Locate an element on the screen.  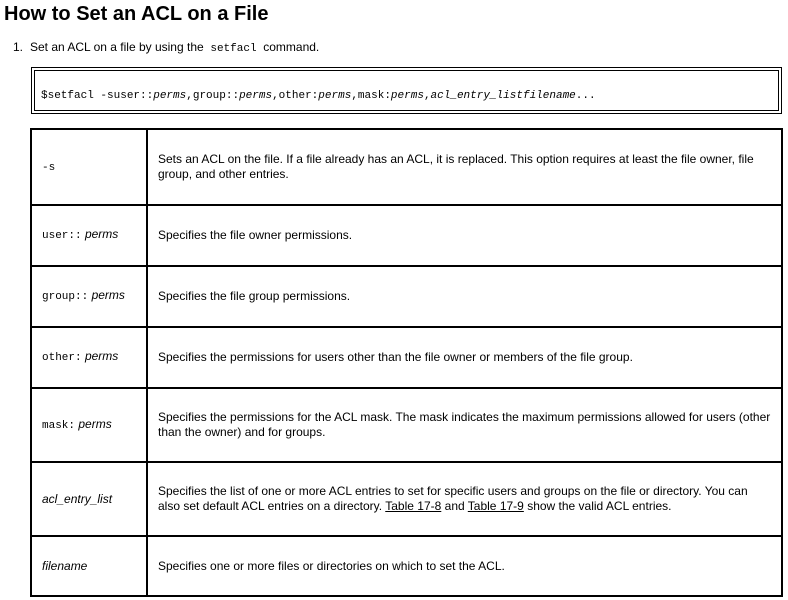
option-mono: user:: is located at coordinates (62, 236).